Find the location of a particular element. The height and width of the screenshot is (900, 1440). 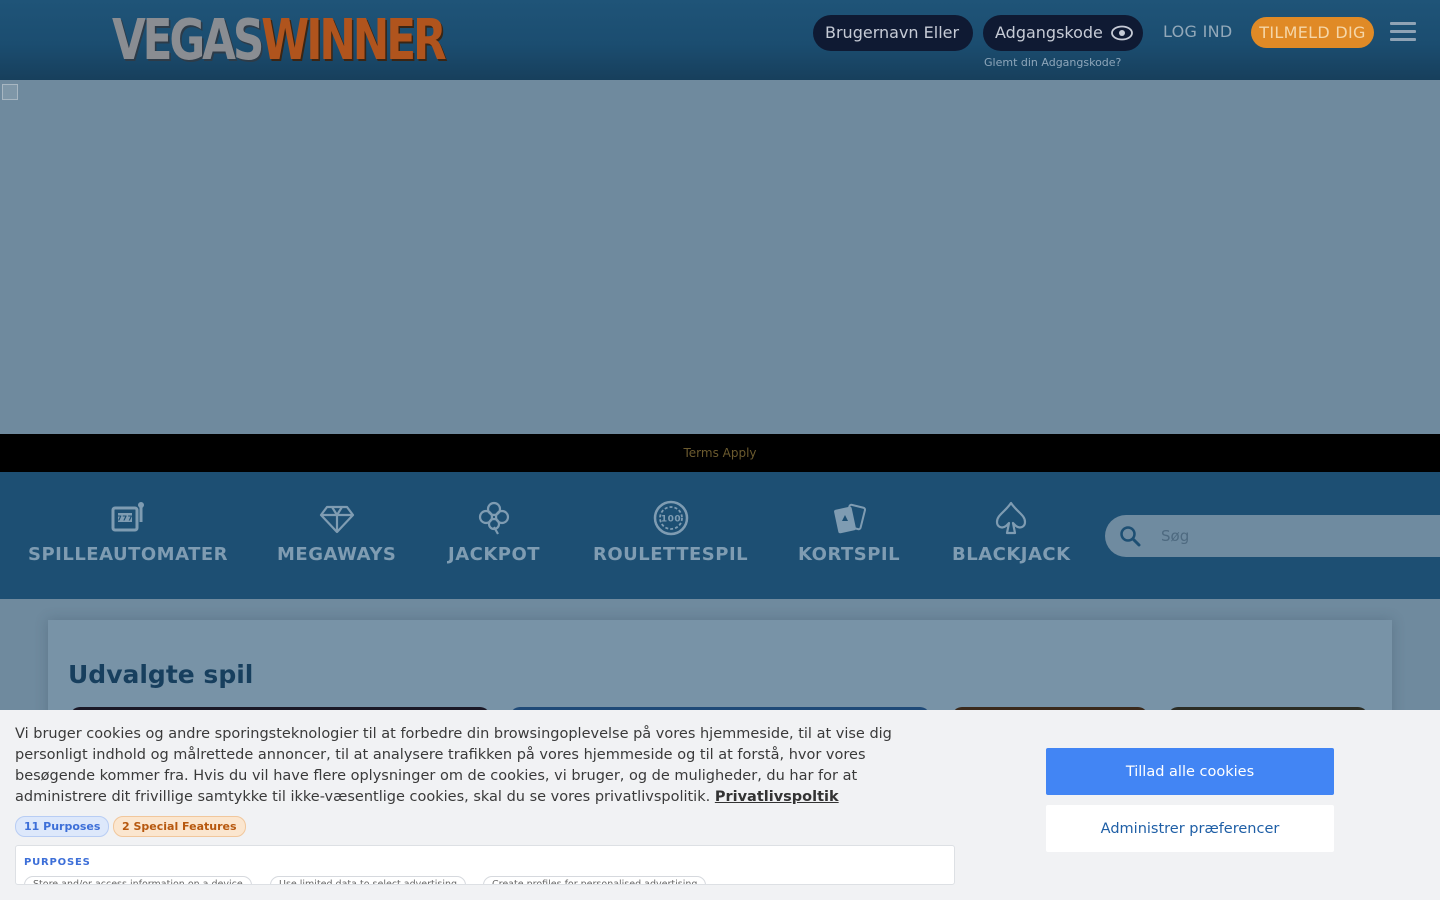

login-button: LOG IND is located at coordinates (1198, 31).